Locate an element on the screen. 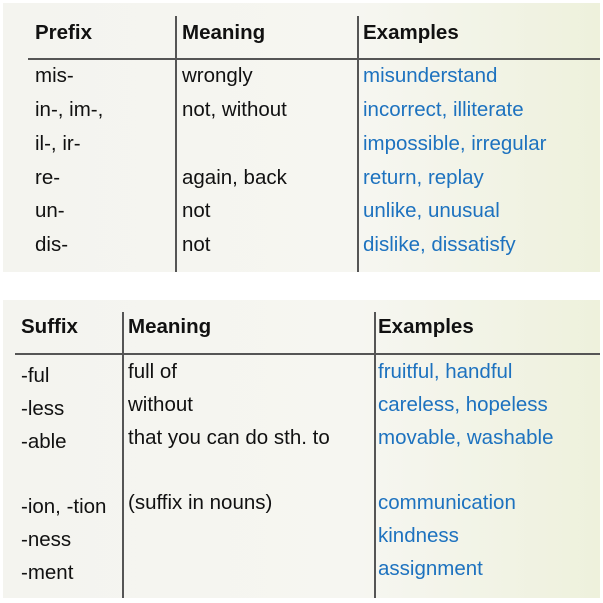  row-meaning: (suffix in nouns) is located at coordinates (200, 502).